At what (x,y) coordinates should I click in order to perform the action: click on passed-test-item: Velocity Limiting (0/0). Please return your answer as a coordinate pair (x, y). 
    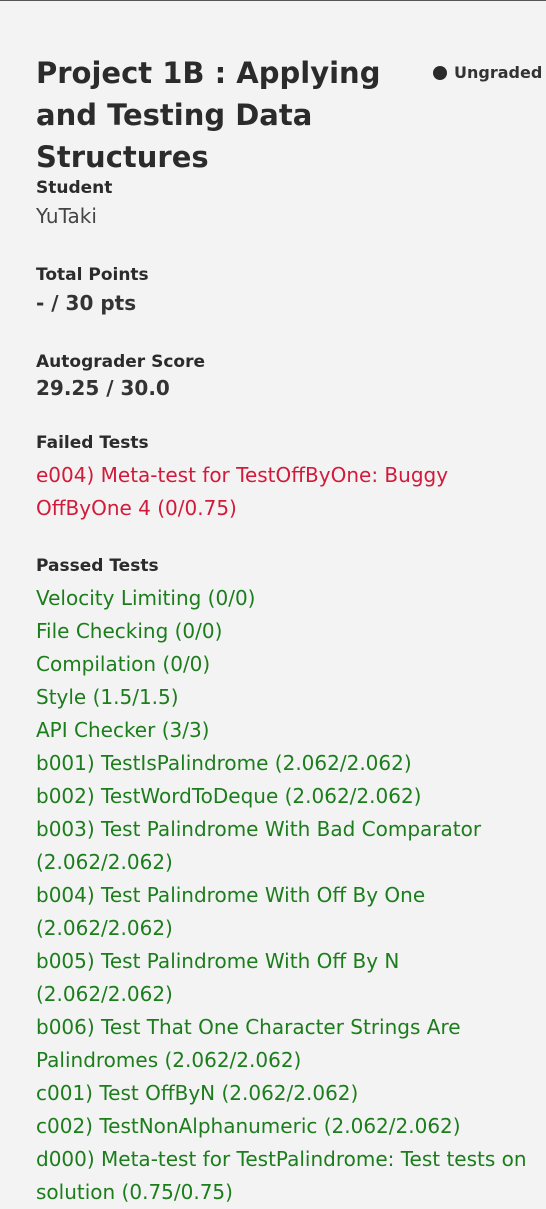
    Looking at the image, I should click on (146, 598).